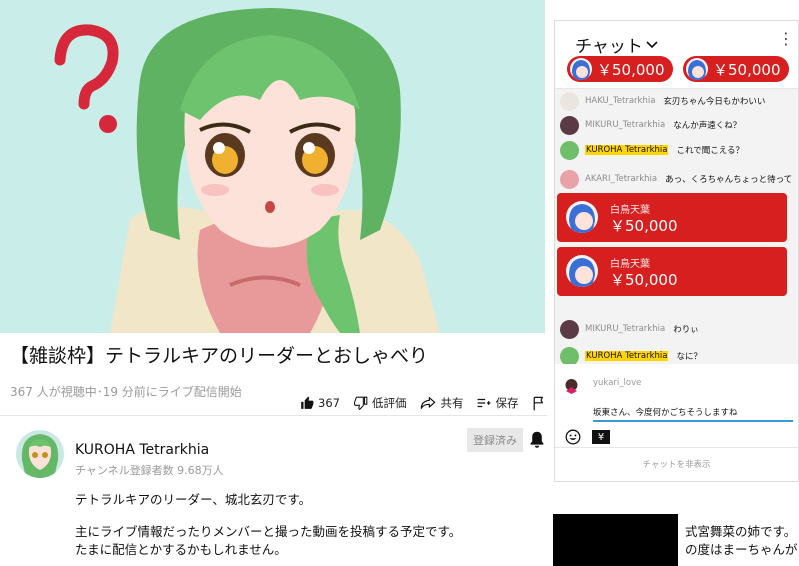  Describe the element at coordinates (740, 530) in the screenshot. I see `related-video-title: 式宮舞菜の姉です。` at that location.